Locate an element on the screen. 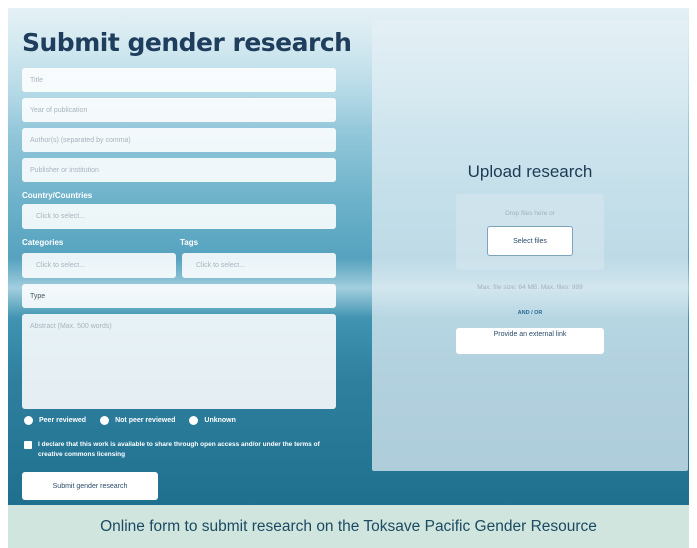 This screenshot has height=548, width=697. categories-label: Categories is located at coordinates (43, 242).